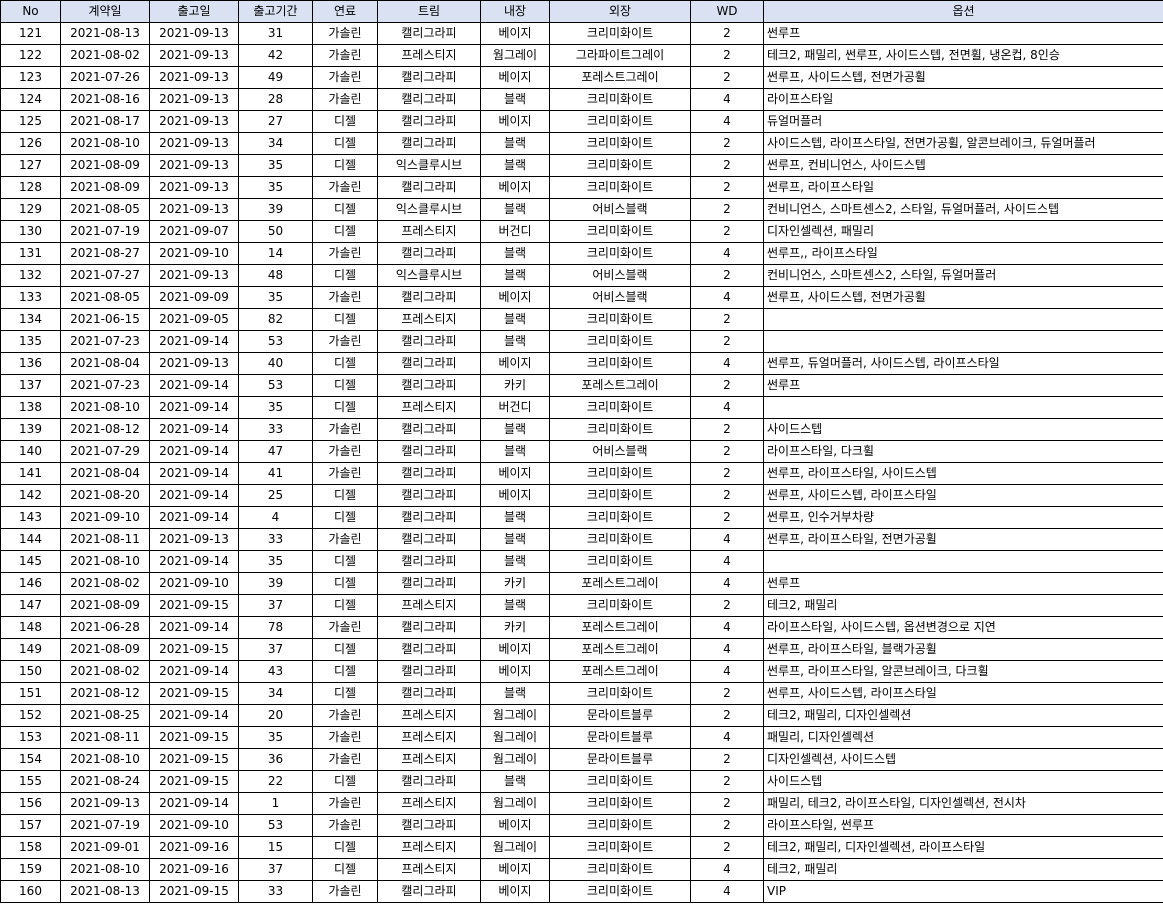  What do you see at coordinates (275, 275) in the screenshot?
I see `cell-release-period: 48` at bounding box center [275, 275].